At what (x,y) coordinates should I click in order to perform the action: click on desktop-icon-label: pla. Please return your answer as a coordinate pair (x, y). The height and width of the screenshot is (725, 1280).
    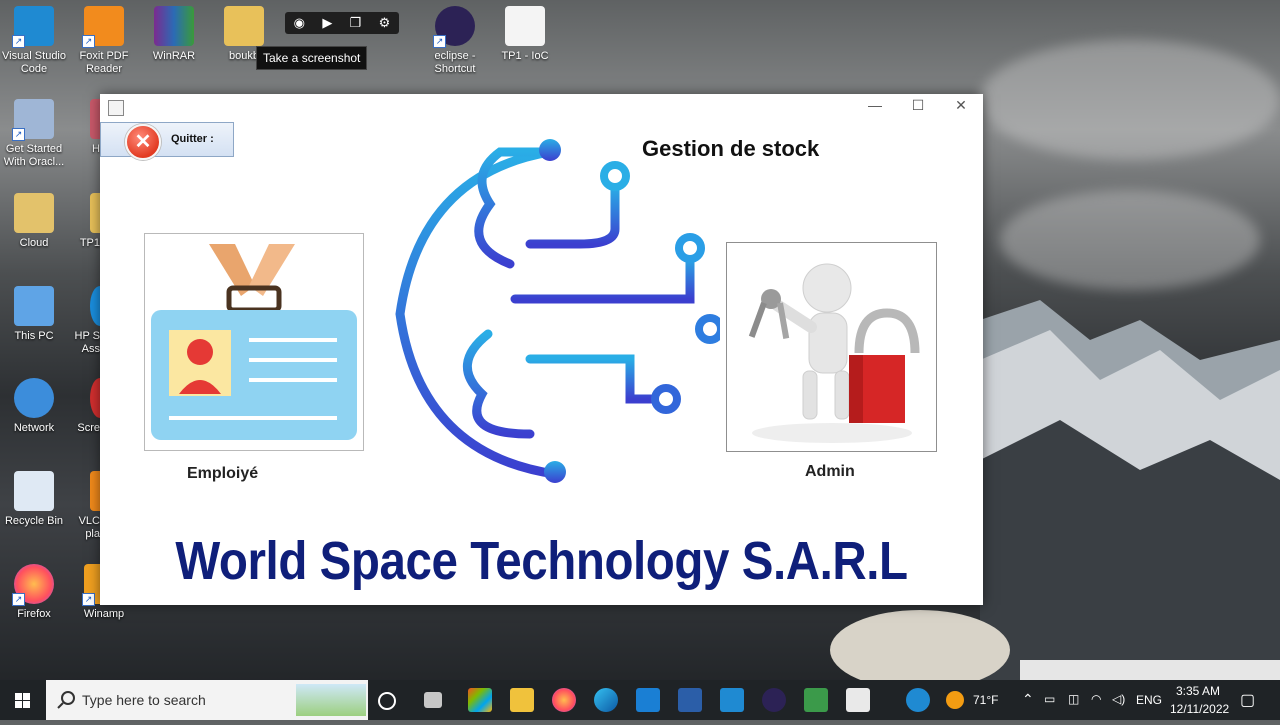
    Looking at the image, I should click on (92, 534).